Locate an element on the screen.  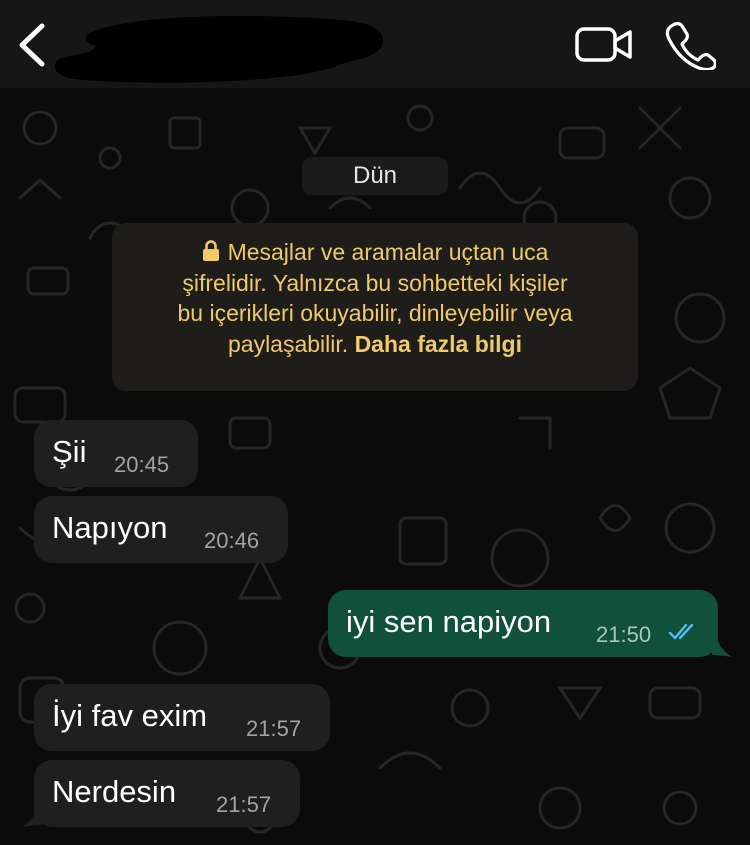
lock-icon is located at coordinates (210, 250).